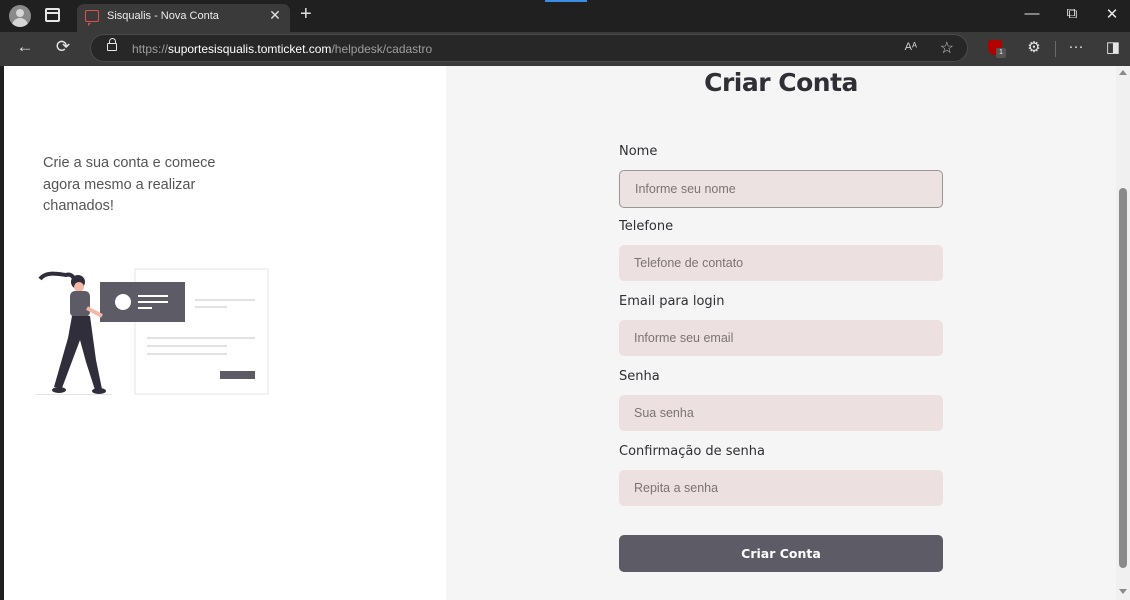 The width and height of the screenshot is (1130, 600). What do you see at coordinates (1123, 378) in the screenshot?
I see `scroll-thumb` at bounding box center [1123, 378].